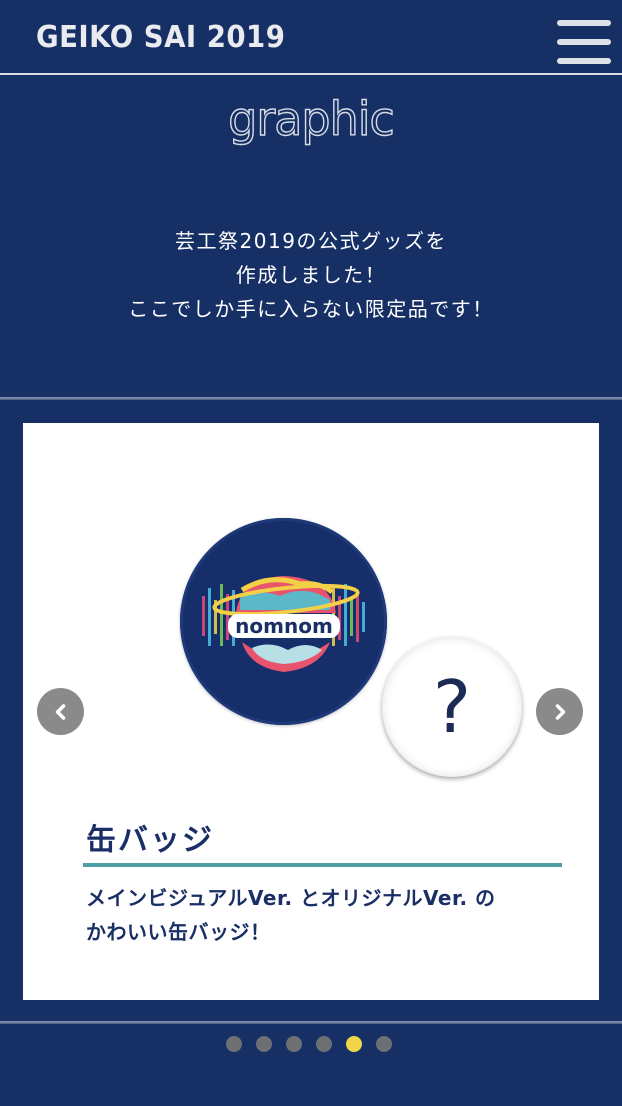 This screenshot has width=622, height=1106. Describe the element at coordinates (321, 915) in the screenshot. I see `product-description: メインビジュアルVer. とオリジナルVer. の かわいい缶バッジ！` at that location.